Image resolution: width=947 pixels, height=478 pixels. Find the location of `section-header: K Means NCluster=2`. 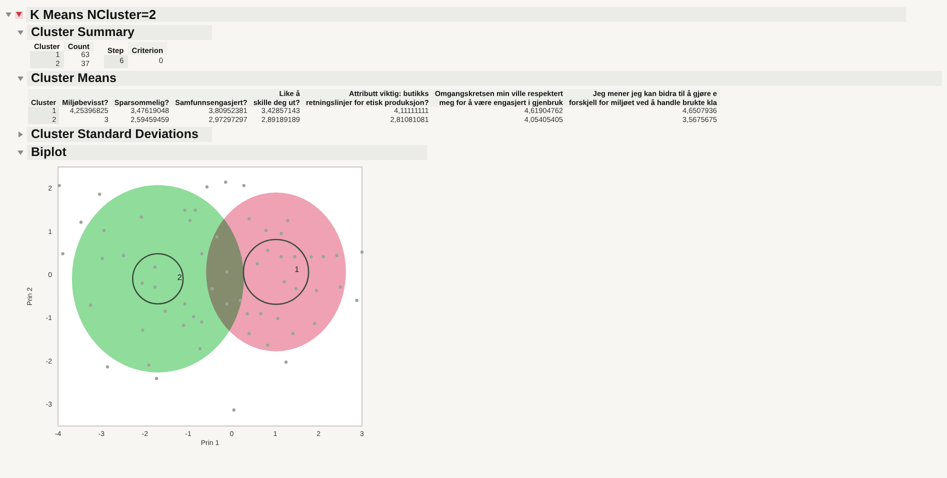

section-header: K Means NCluster=2 is located at coordinates (466, 14).